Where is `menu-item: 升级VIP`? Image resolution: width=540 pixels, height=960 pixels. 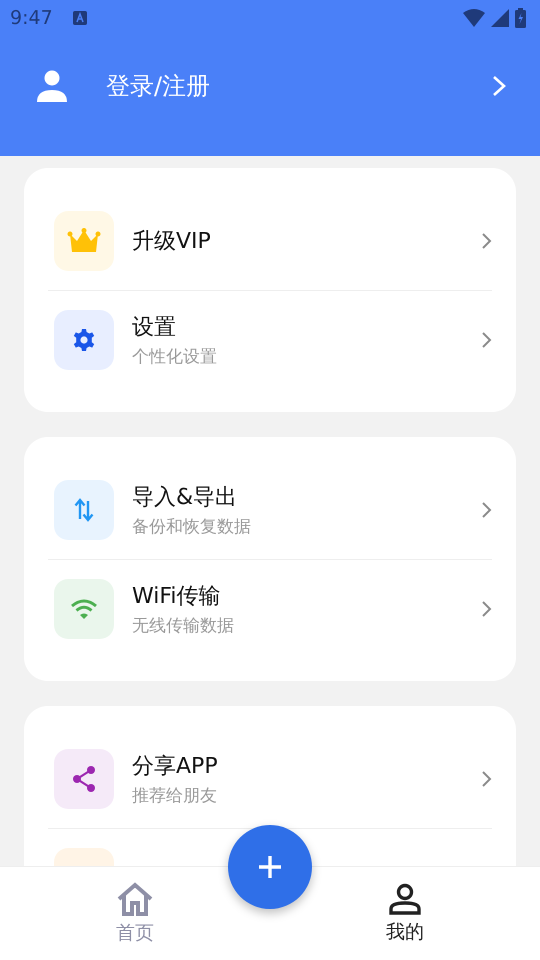
menu-item: 升级VIP is located at coordinates (270, 241).